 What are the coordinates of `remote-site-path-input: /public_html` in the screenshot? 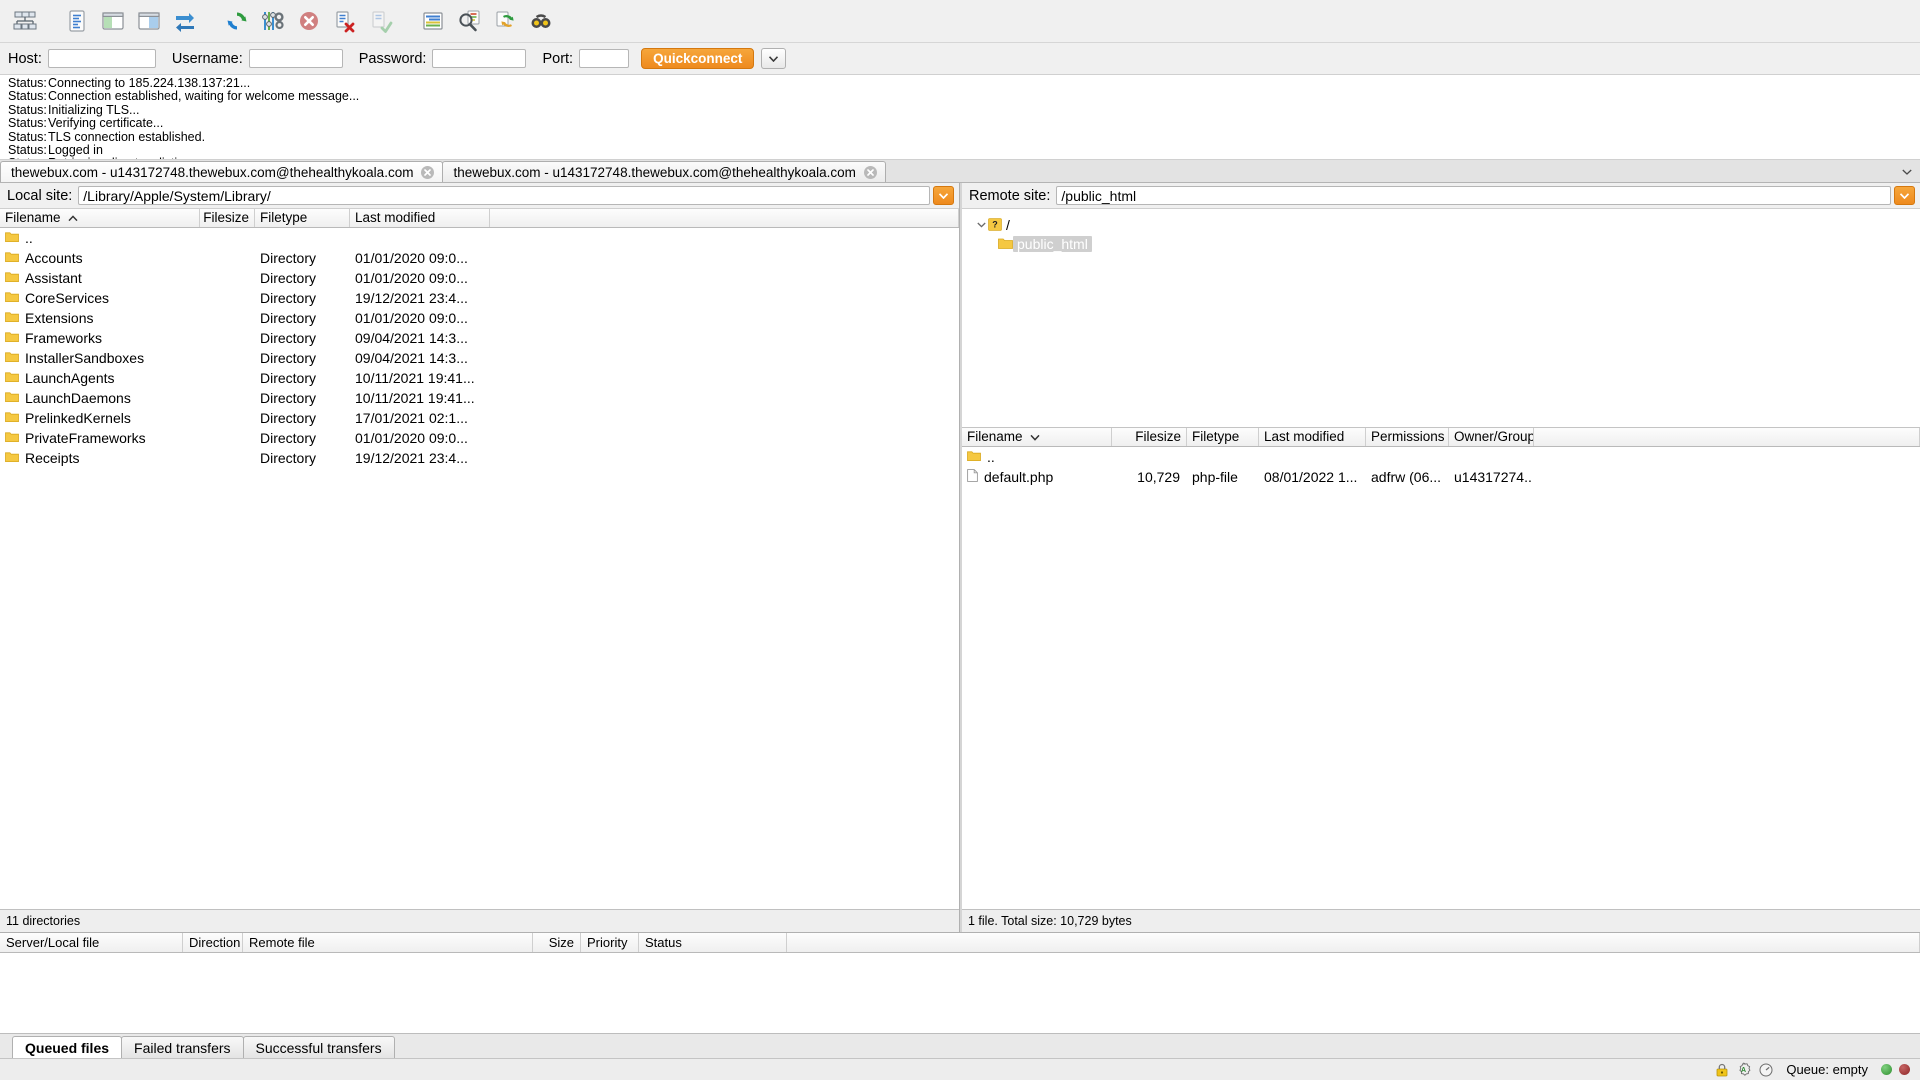 It's located at (1473, 195).